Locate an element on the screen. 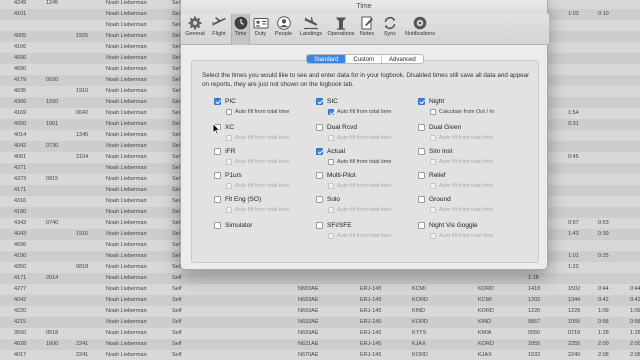  pic-auto-fill-checkbox is located at coordinates (229, 112).